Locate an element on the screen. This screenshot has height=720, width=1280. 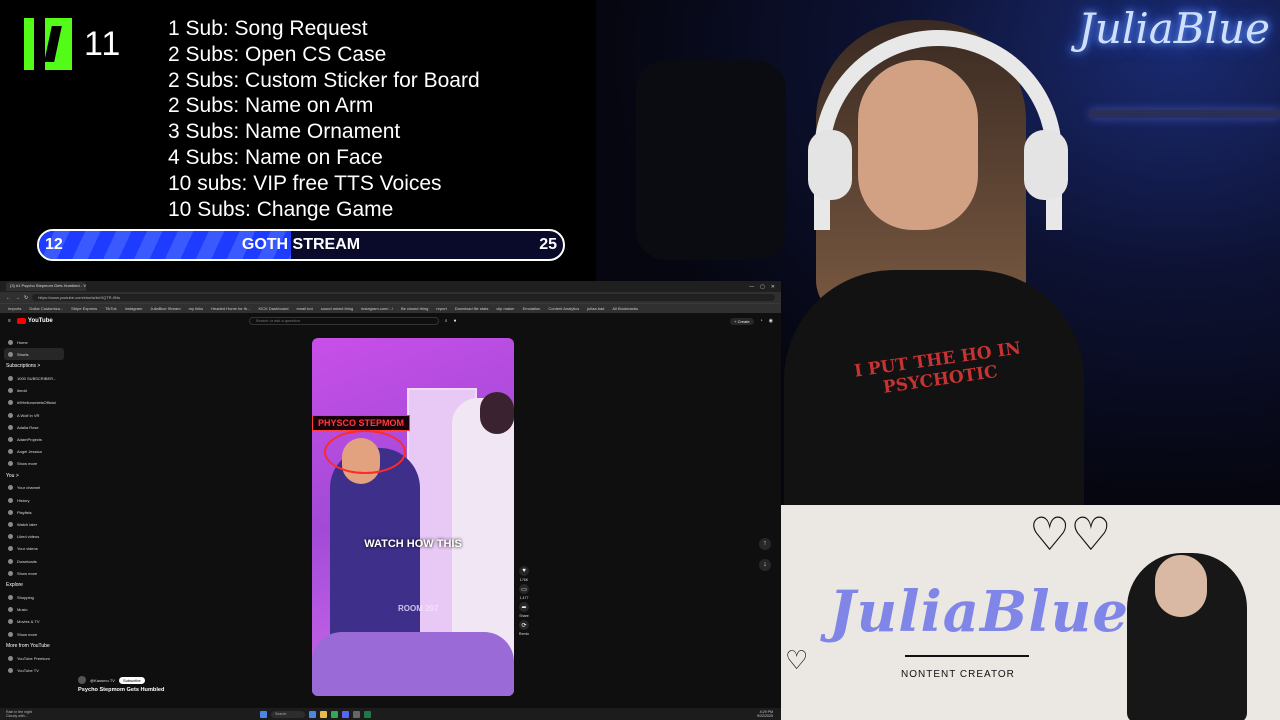
comment-icon: ▭ is located at coordinates (524, 589).